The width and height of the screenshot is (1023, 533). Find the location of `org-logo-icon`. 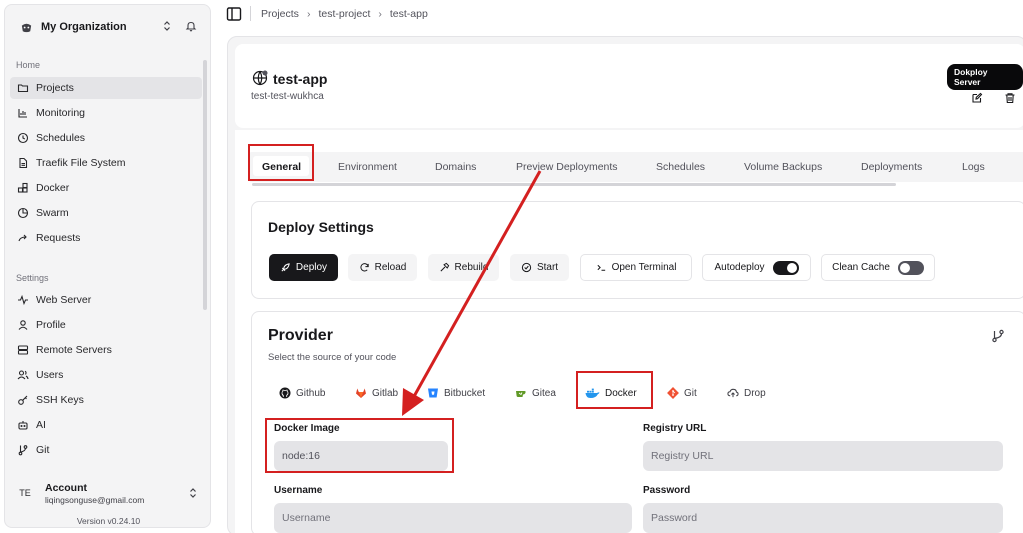

org-logo-icon is located at coordinates (26, 27).